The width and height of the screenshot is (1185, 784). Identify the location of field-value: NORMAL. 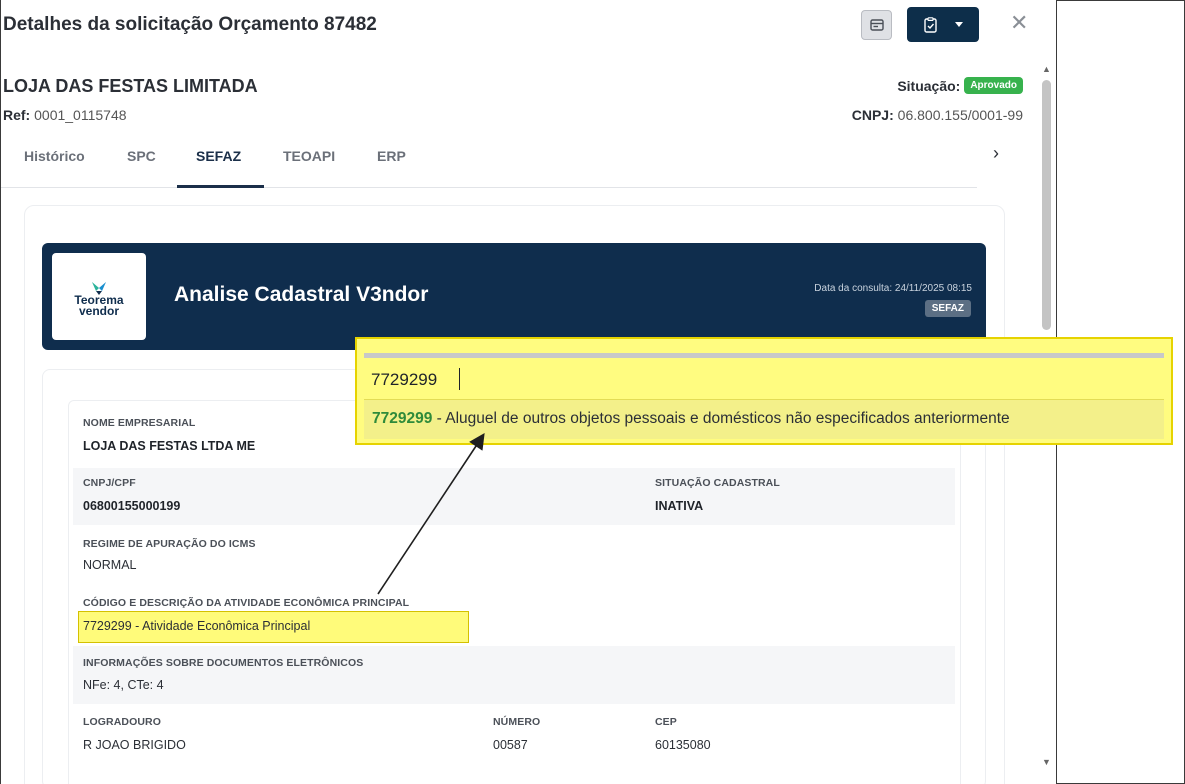
(110, 565).